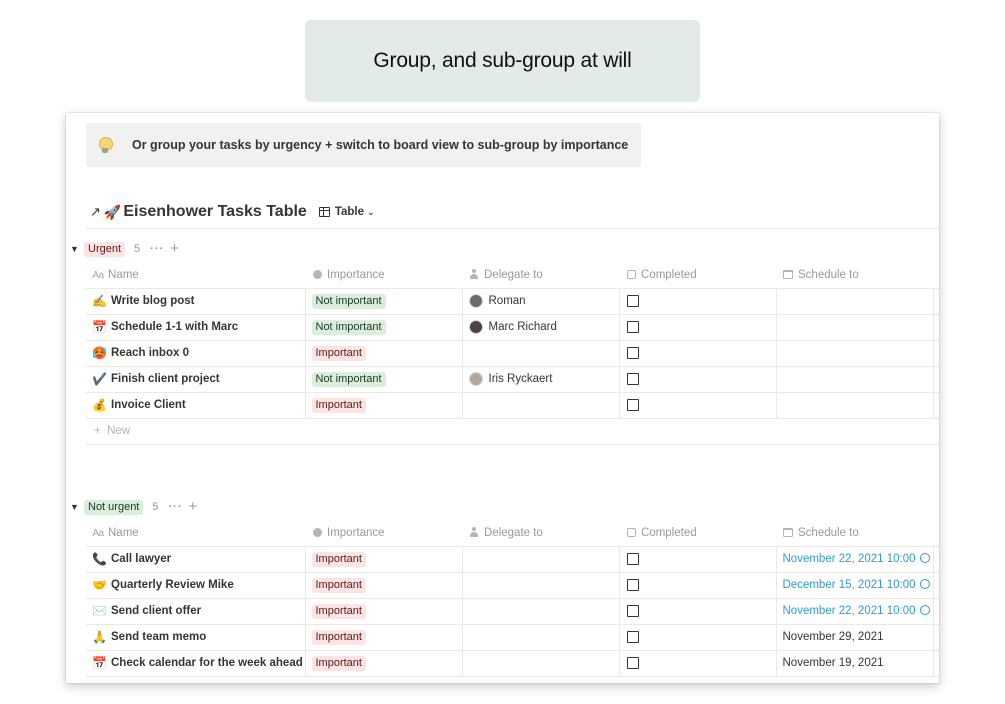  I want to click on column-label: Name, so click(123, 274).